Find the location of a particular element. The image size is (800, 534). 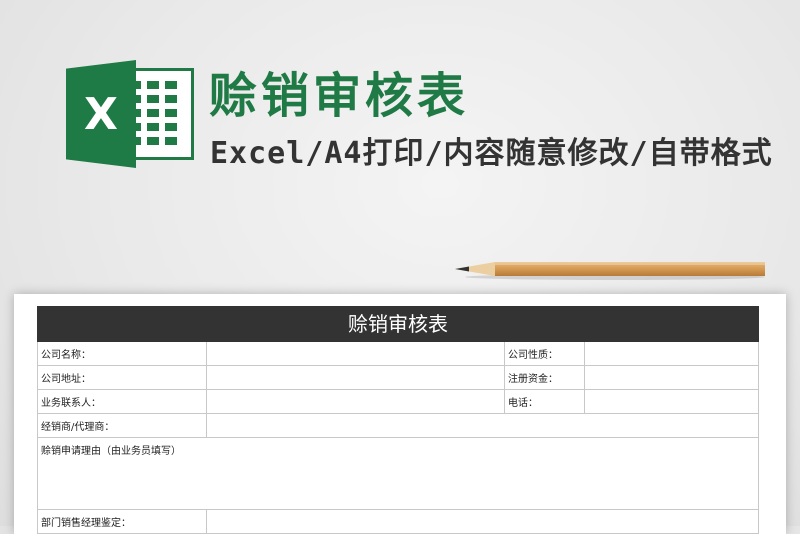

dealer-agent-label: 经销商/代理商： is located at coordinates (122, 425).